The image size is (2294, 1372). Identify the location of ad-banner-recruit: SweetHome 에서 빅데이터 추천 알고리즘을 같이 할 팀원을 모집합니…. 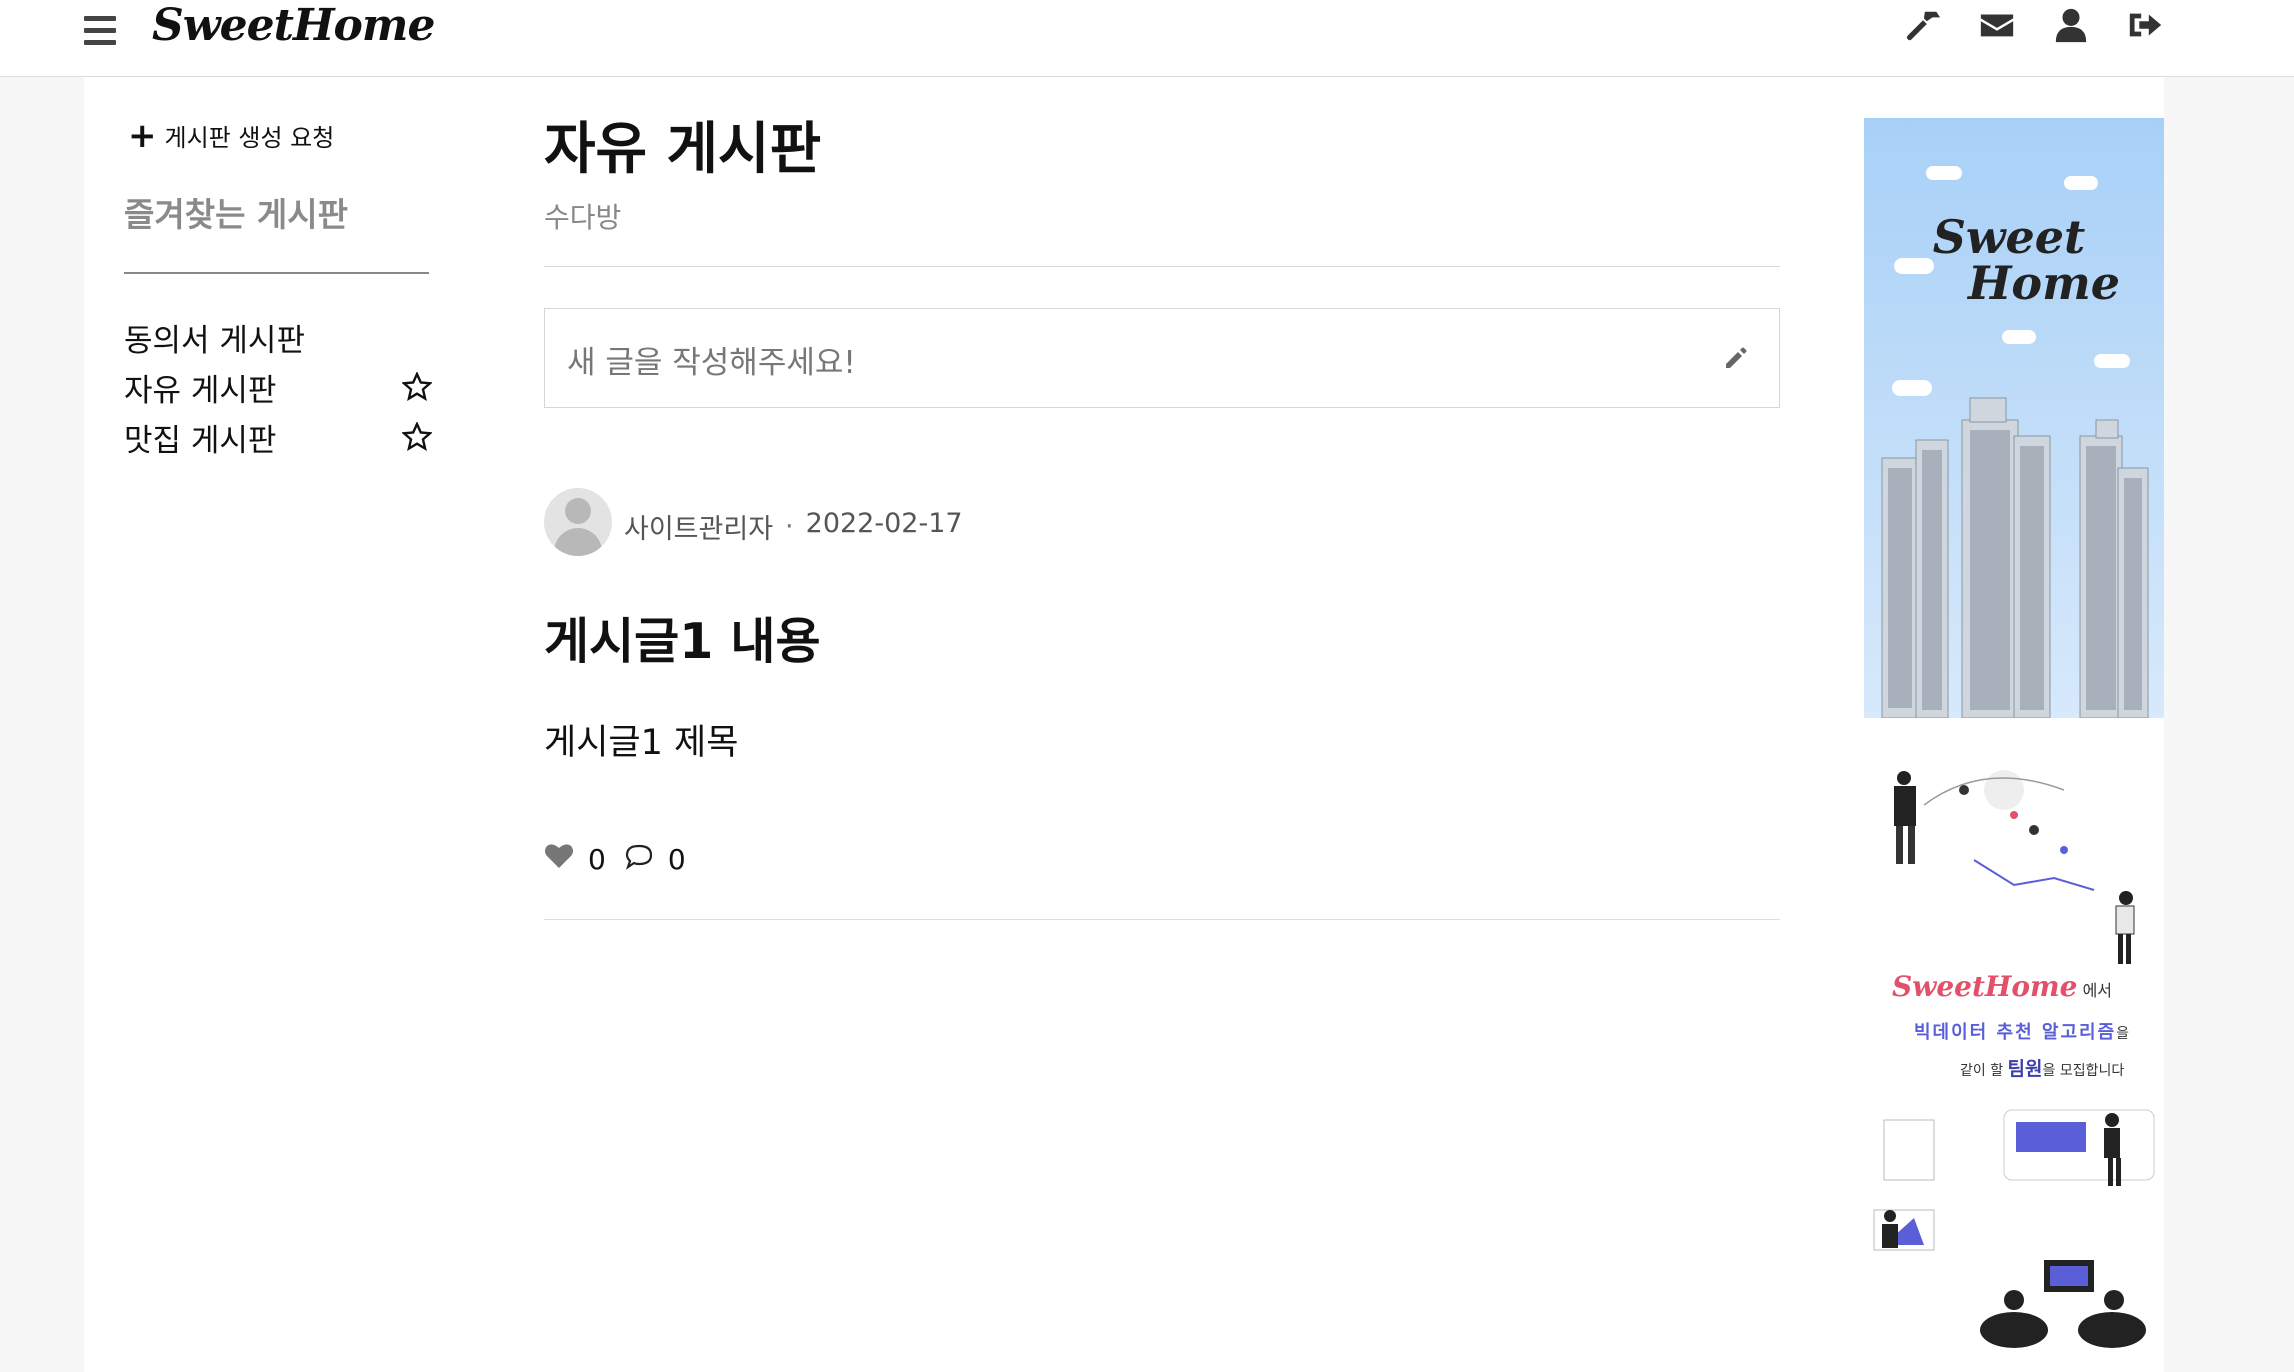
(2014, 1050).